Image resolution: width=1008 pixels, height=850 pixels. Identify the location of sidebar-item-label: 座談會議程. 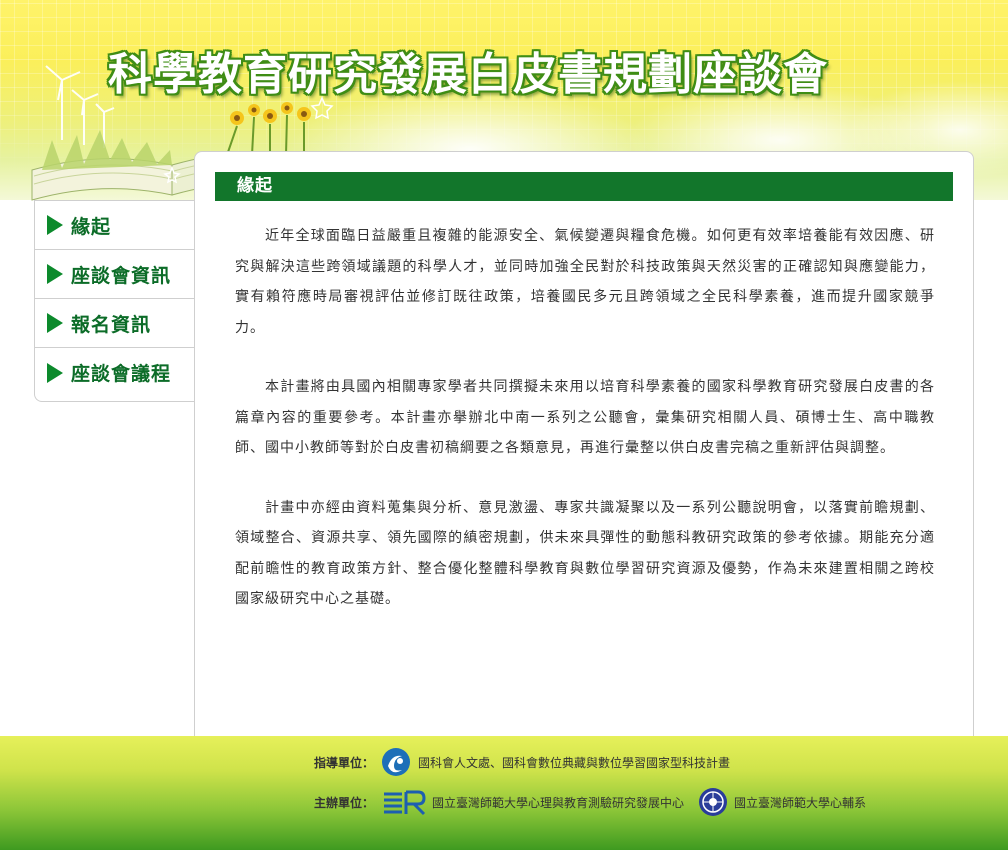
(121, 374).